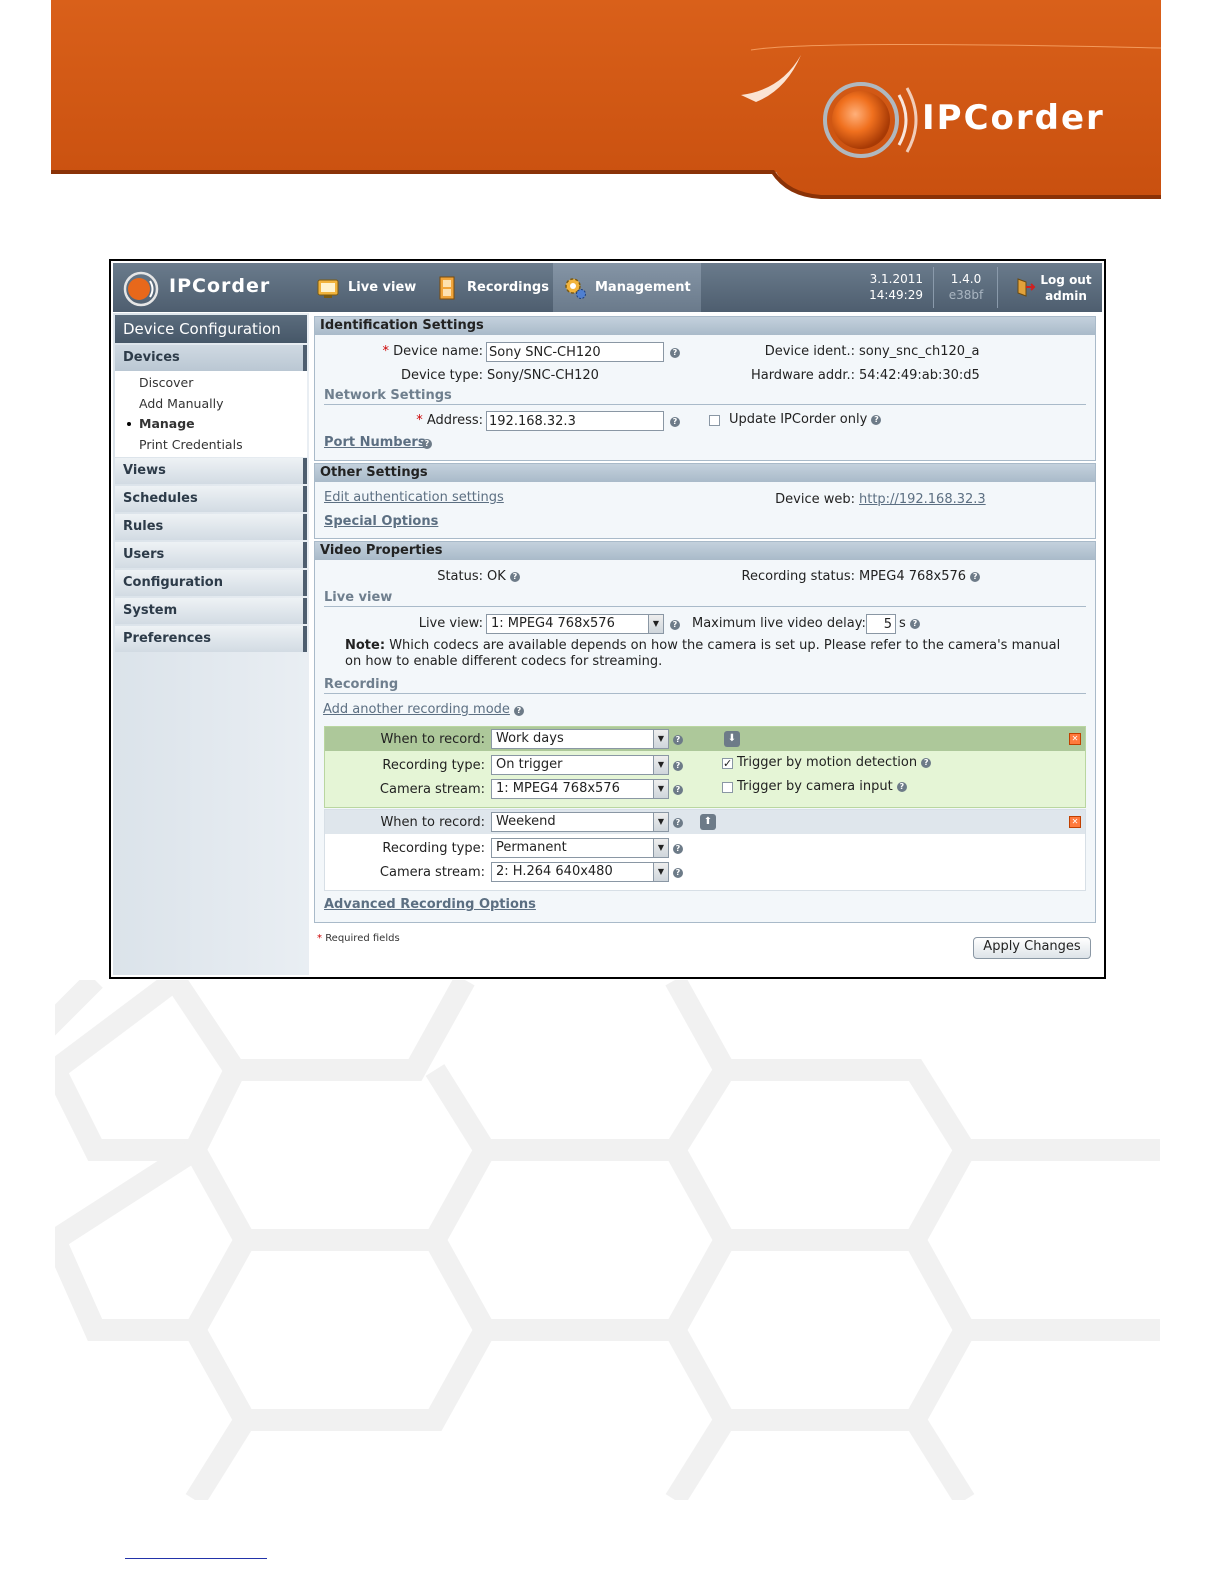  I want to click on sidebar-item-users: Users, so click(211, 555).